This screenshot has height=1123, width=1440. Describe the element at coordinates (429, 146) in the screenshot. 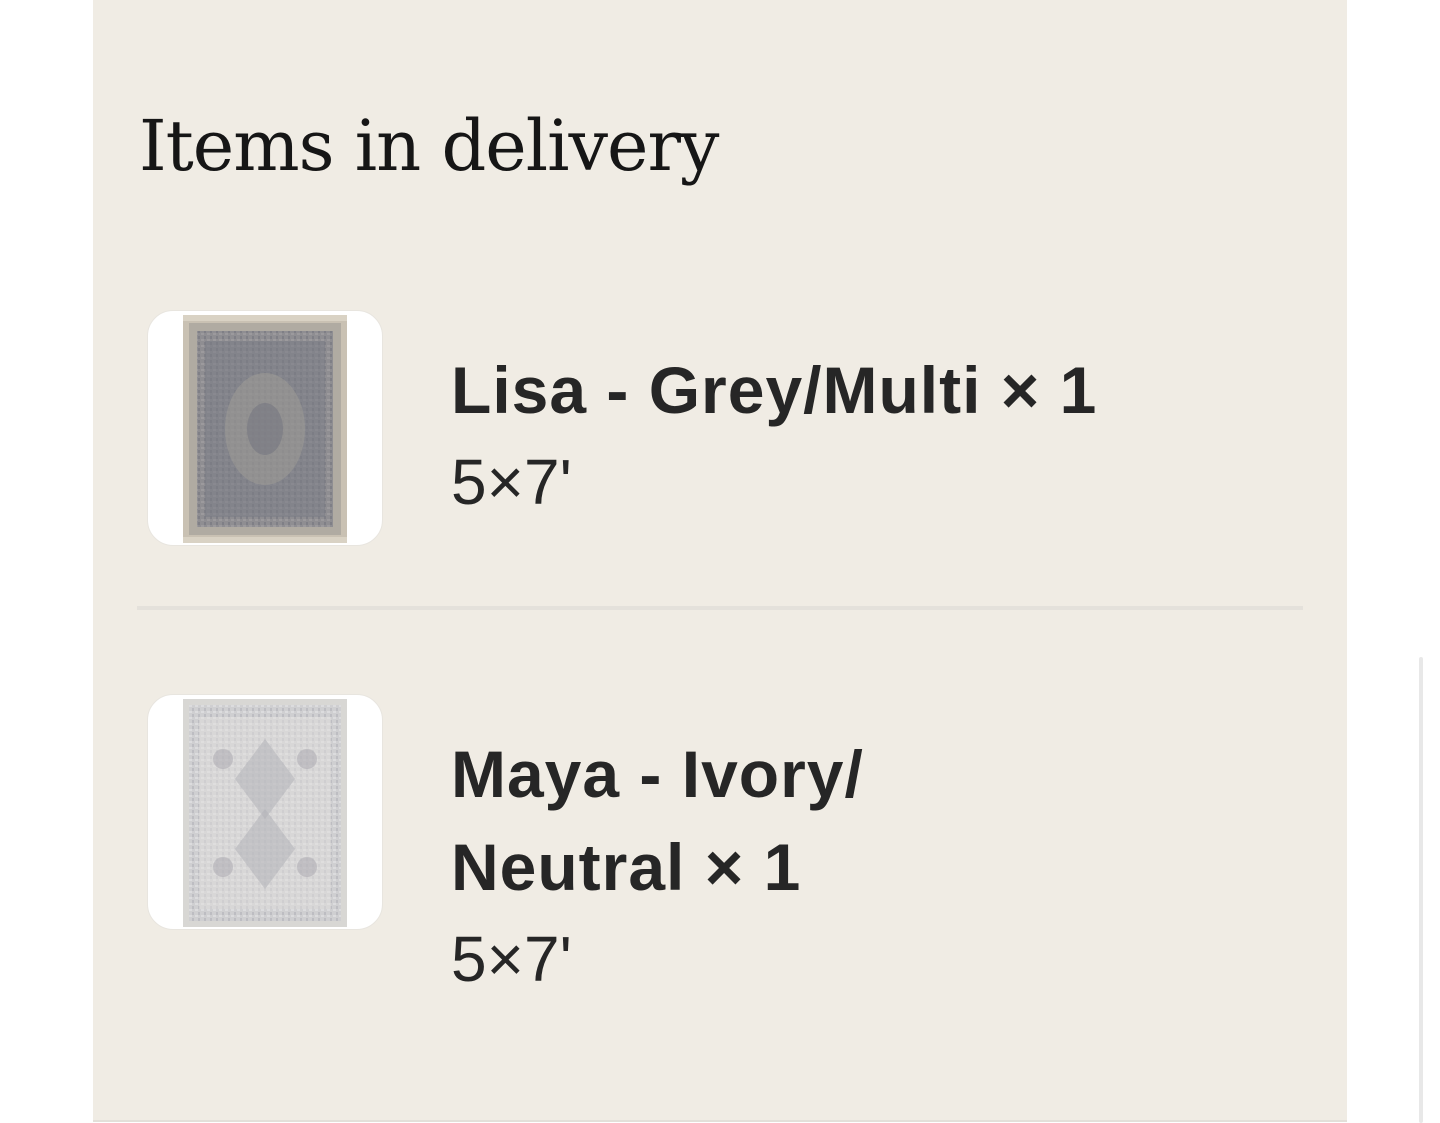

I see `section-title: Items in delivery` at that location.